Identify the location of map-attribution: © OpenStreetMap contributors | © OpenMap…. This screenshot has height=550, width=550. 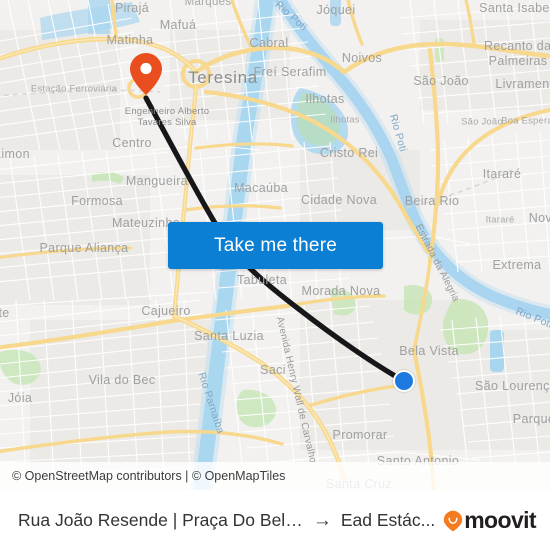
(275, 476).